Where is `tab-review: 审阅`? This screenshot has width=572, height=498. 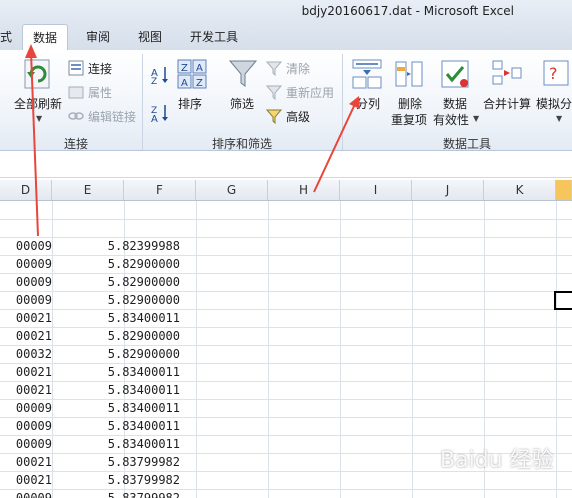
tab-review: 审阅 is located at coordinates (98, 36).